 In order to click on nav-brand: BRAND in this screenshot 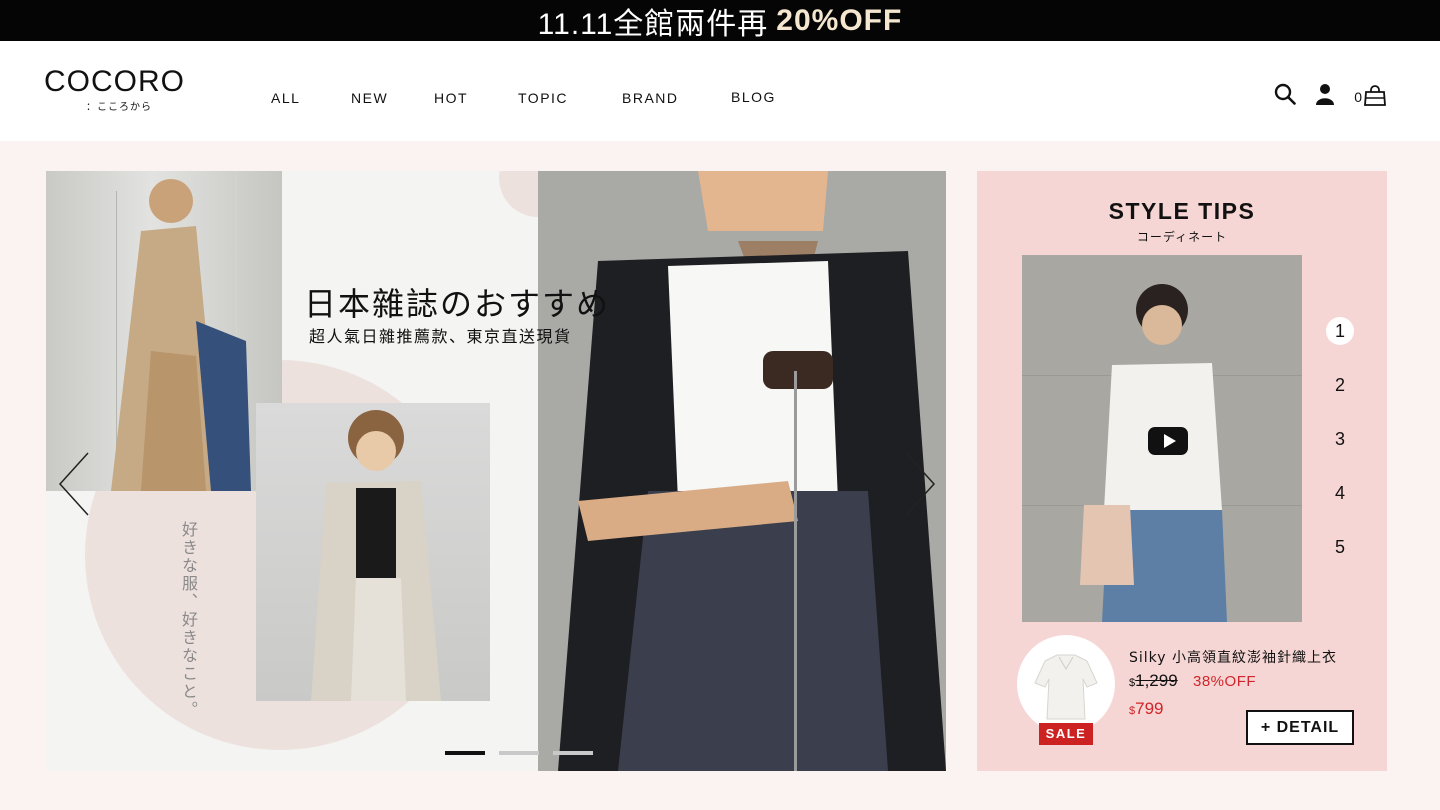, I will do `click(650, 98)`.